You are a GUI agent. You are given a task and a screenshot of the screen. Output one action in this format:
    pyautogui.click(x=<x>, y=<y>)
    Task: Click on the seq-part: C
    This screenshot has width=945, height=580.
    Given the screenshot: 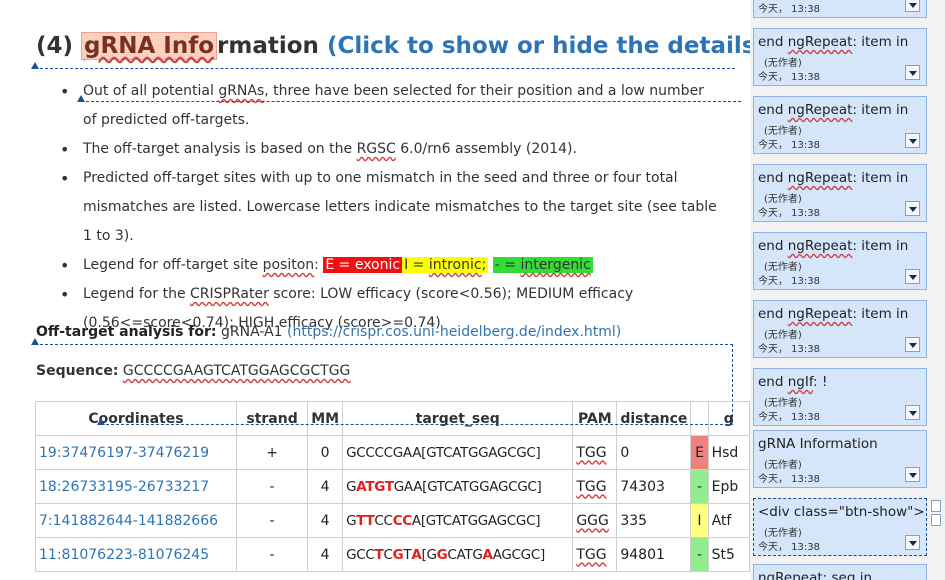 What is the action you would take?
    pyautogui.click(x=388, y=554)
    